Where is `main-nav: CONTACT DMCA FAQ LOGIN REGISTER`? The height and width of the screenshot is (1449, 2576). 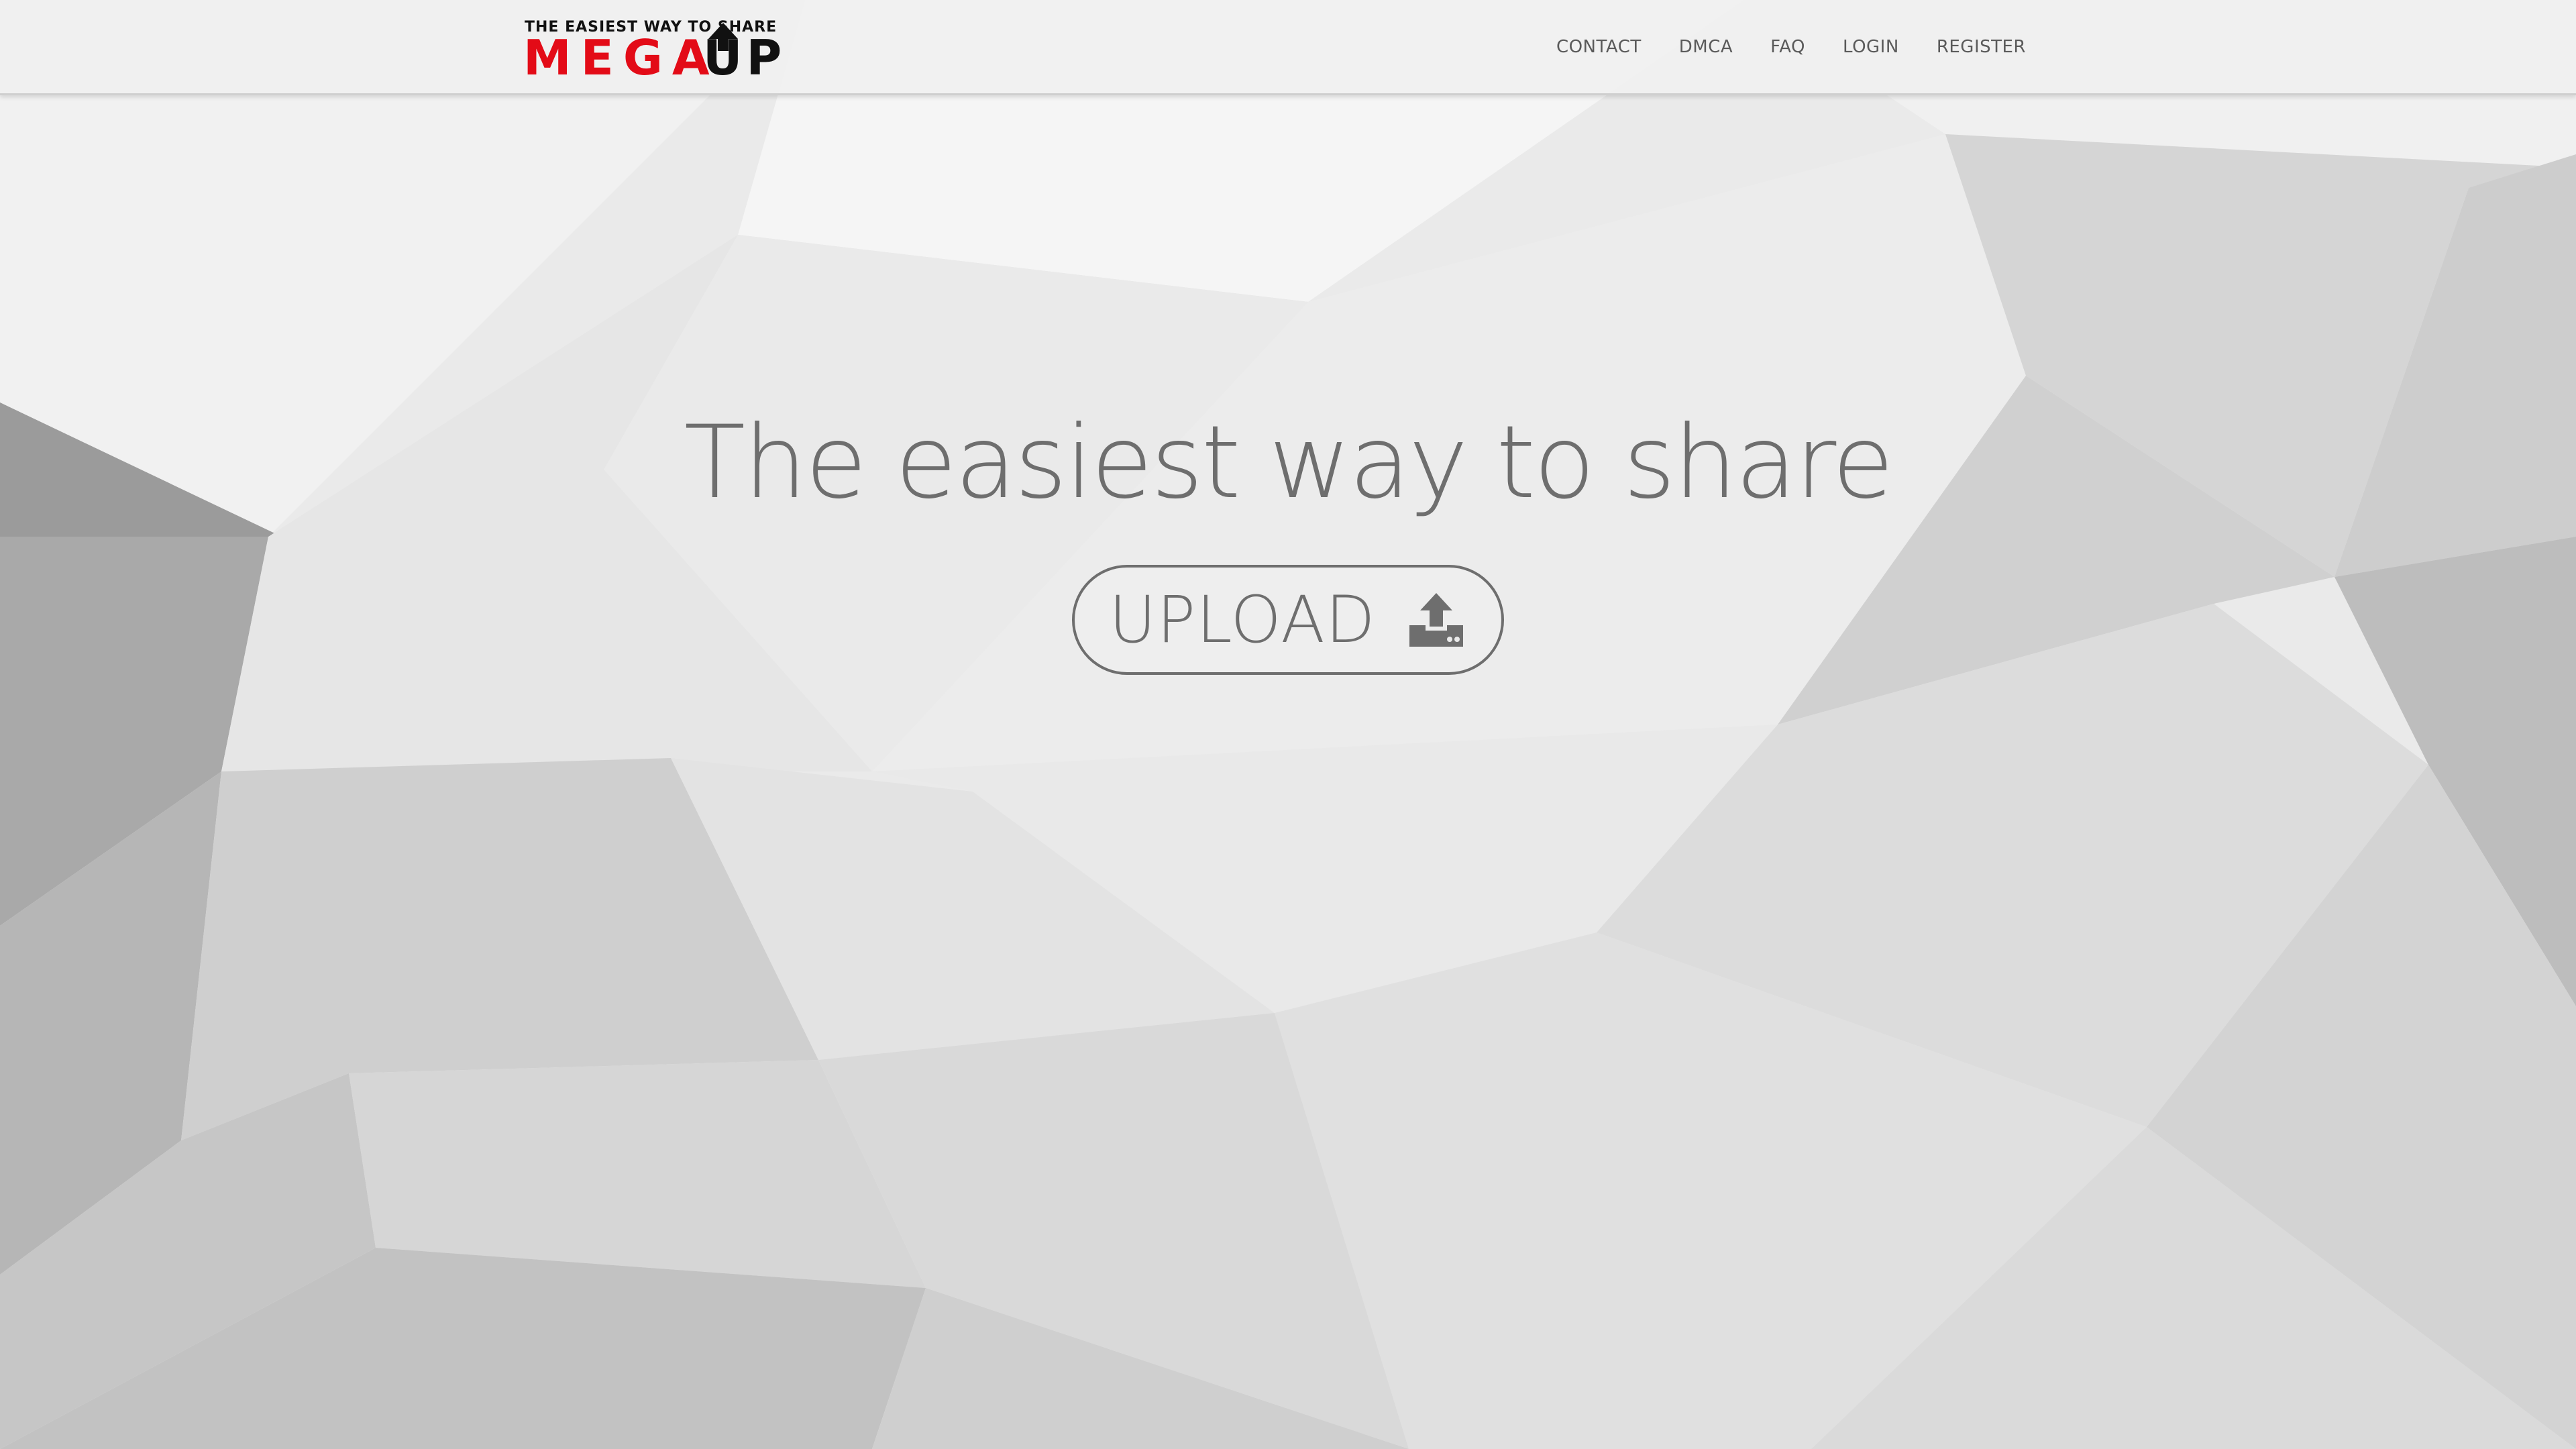
main-nav: CONTACT DMCA FAQ LOGIN REGISTER is located at coordinates (1791, 46).